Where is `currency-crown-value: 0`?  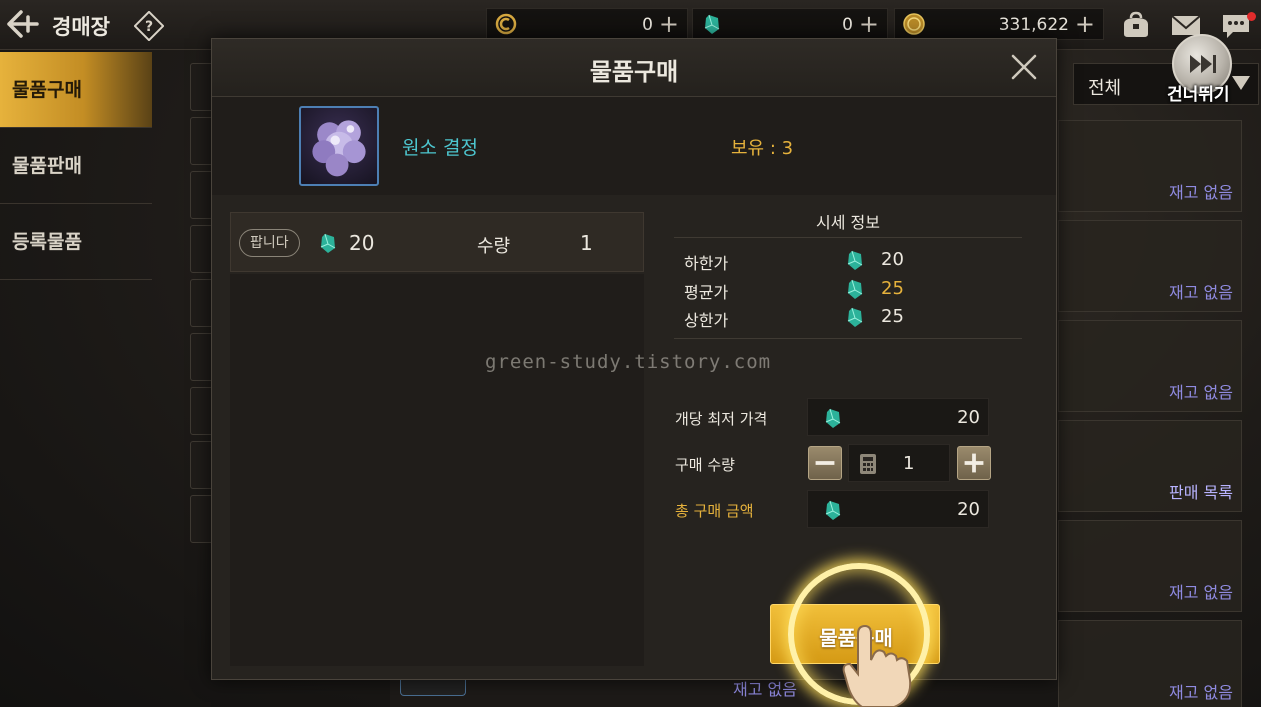
currency-crown-value: 0 is located at coordinates (647, 25).